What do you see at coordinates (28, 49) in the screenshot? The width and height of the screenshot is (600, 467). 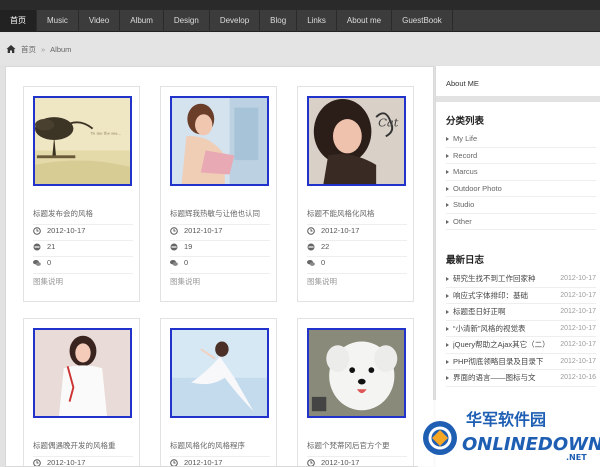 I see `breadcrumb-home: 首页` at bounding box center [28, 49].